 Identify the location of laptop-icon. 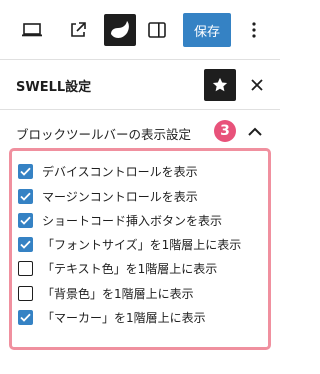
(32, 30).